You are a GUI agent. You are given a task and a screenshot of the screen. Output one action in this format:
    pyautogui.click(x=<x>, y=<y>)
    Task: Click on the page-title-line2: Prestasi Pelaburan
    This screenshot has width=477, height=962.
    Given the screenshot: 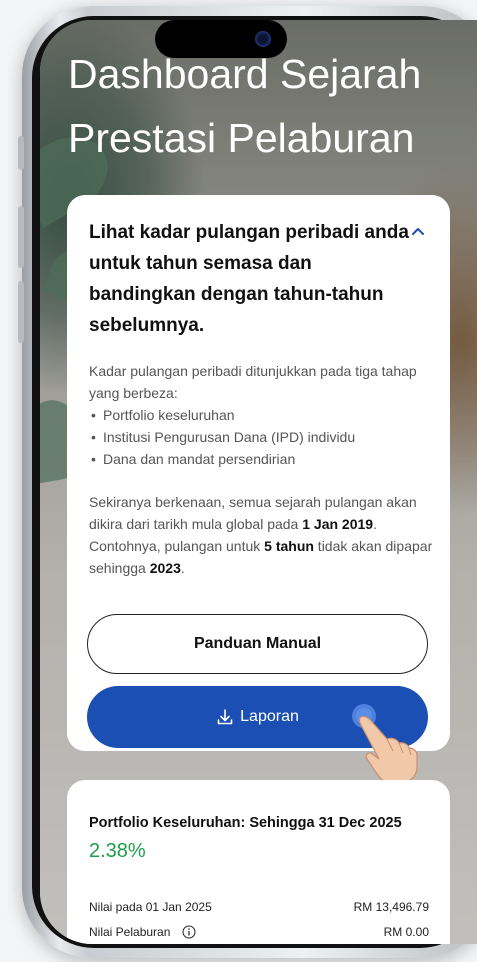 What is the action you would take?
    pyautogui.click(x=241, y=138)
    